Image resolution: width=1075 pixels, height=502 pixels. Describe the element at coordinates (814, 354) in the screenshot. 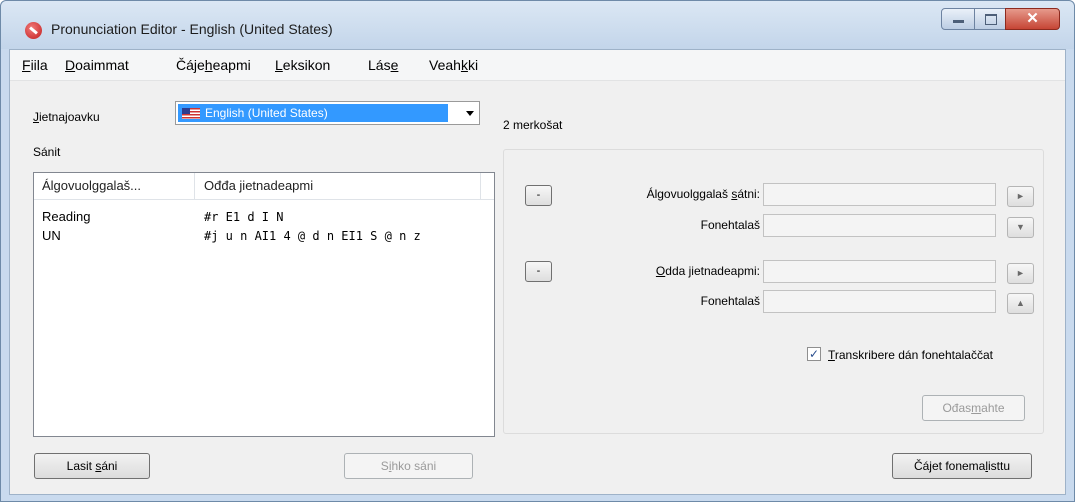

I see `transcribe-checkbox: ✓` at that location.